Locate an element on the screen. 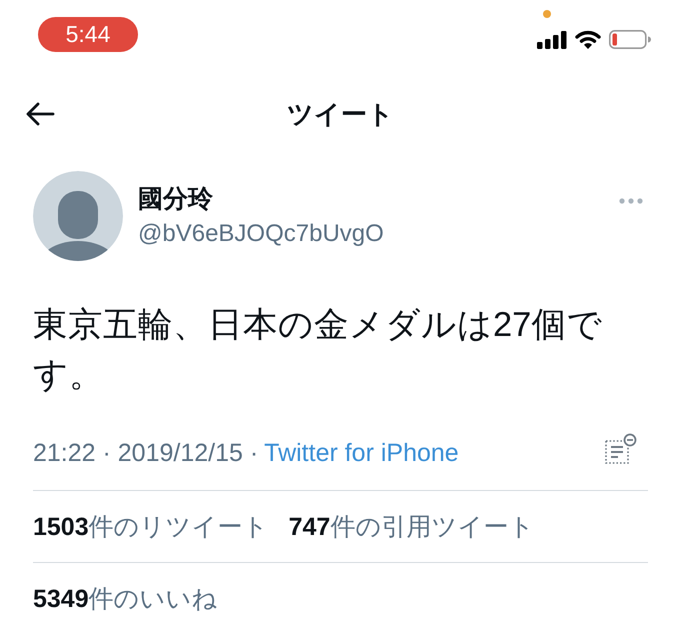 This screenshot has width=680, height=629. author-handle: @bV6eBJOQc7bUvgO is located at coordinates (261, 233).